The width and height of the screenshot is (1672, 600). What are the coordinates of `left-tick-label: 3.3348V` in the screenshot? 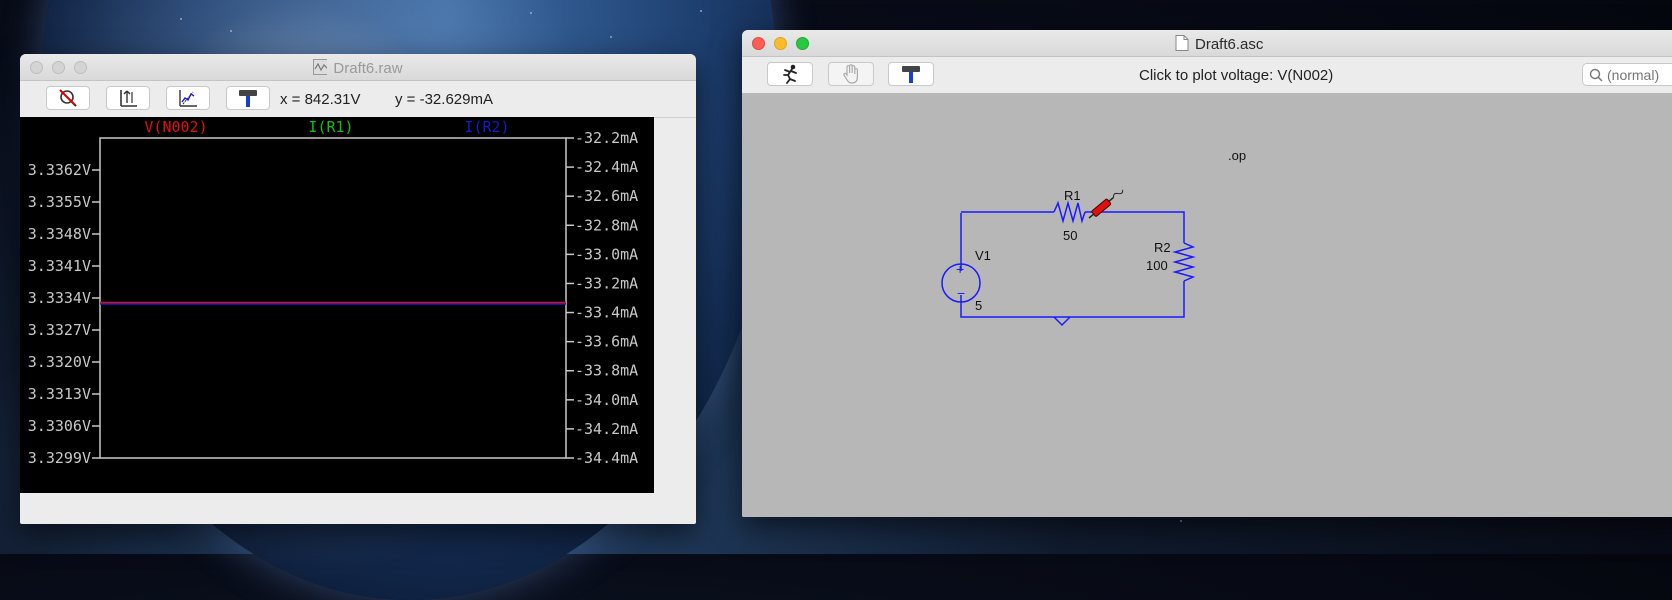 It's located at (59, 234).